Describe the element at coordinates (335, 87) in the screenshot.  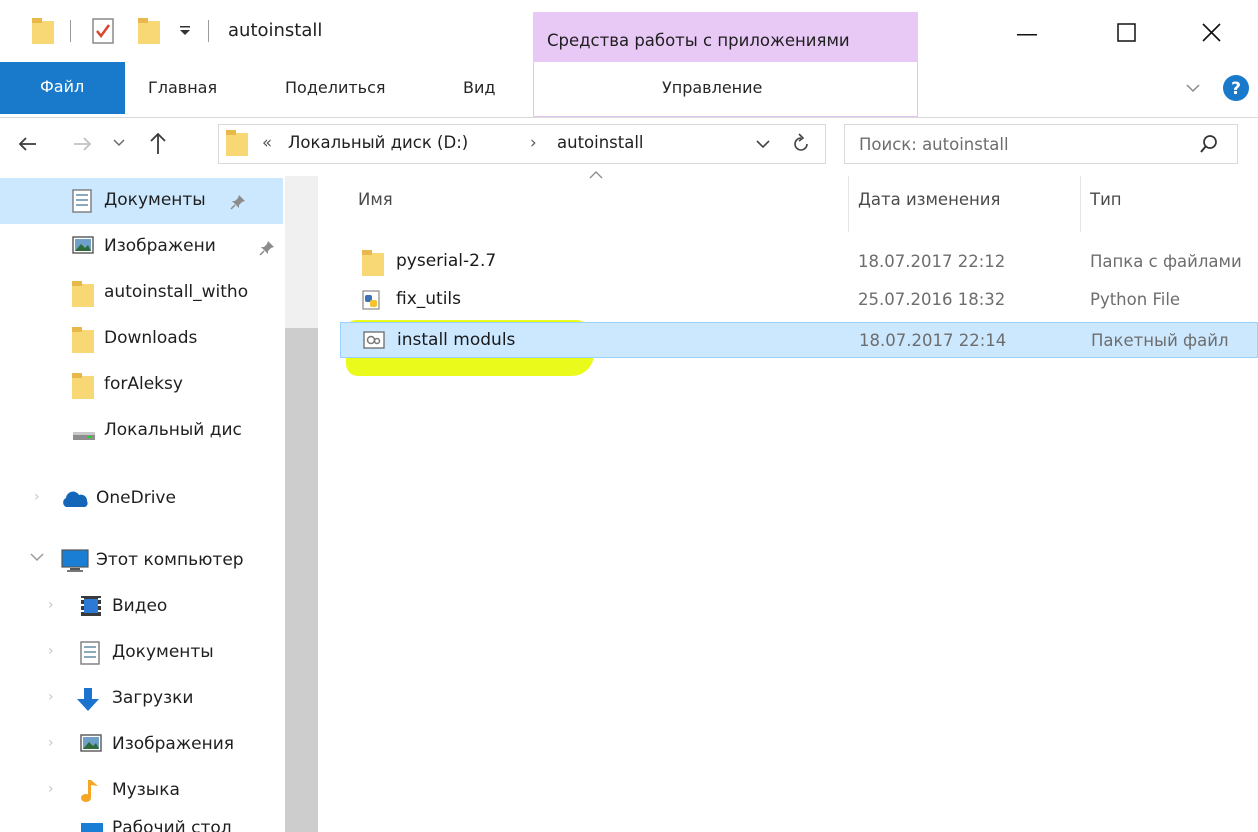
I see `tab-share: Поделиться` at that location.